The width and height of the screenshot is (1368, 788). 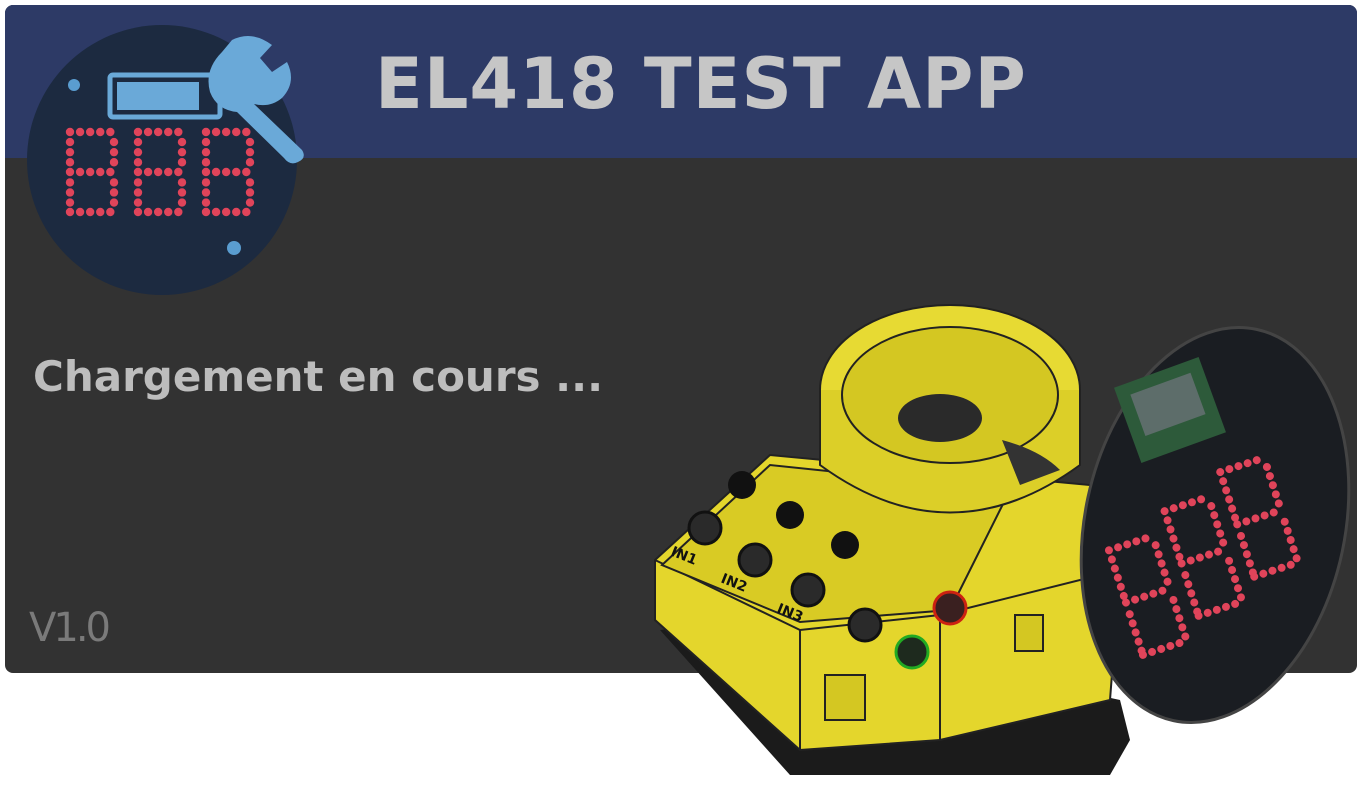 What do you see at coordinates (701, 84) in the screenshot?
I see `app-title: EL418 TEST APP` at bounding box center [701, 84].